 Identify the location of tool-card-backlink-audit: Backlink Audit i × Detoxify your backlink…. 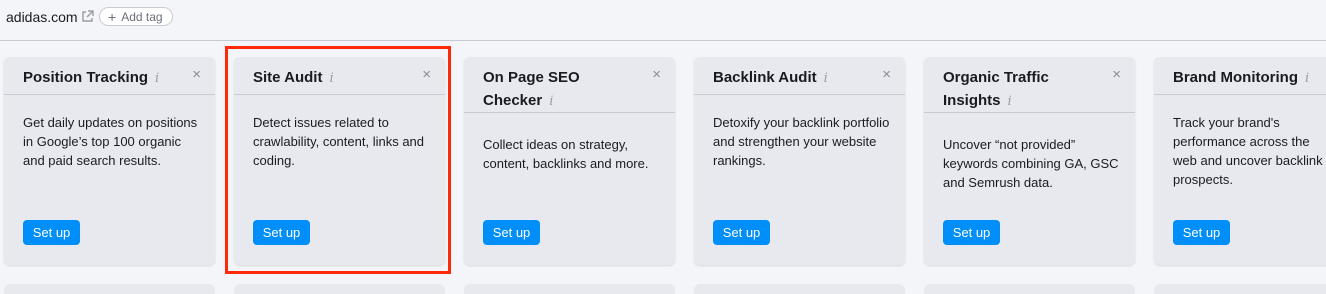
(799, 161).